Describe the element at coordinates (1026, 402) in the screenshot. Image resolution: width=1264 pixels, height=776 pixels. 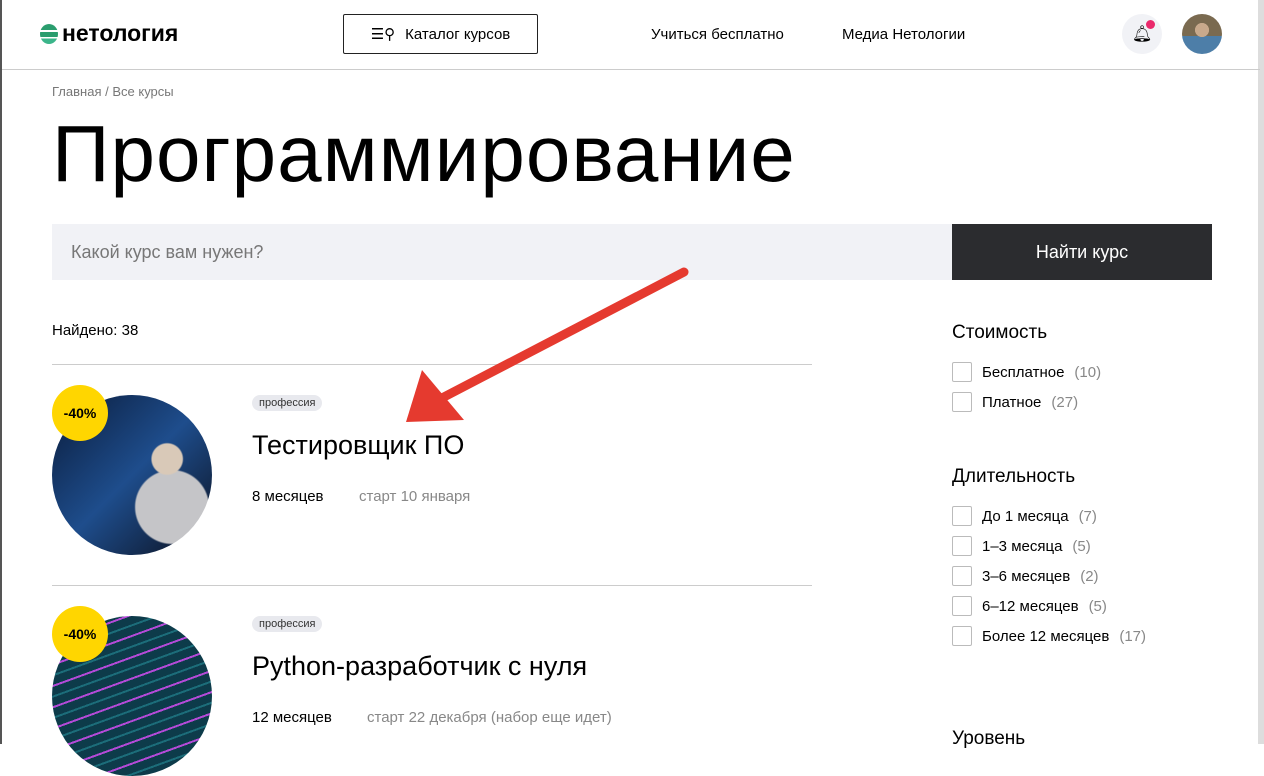
I see `filter-option: Платное (27)` at that location.